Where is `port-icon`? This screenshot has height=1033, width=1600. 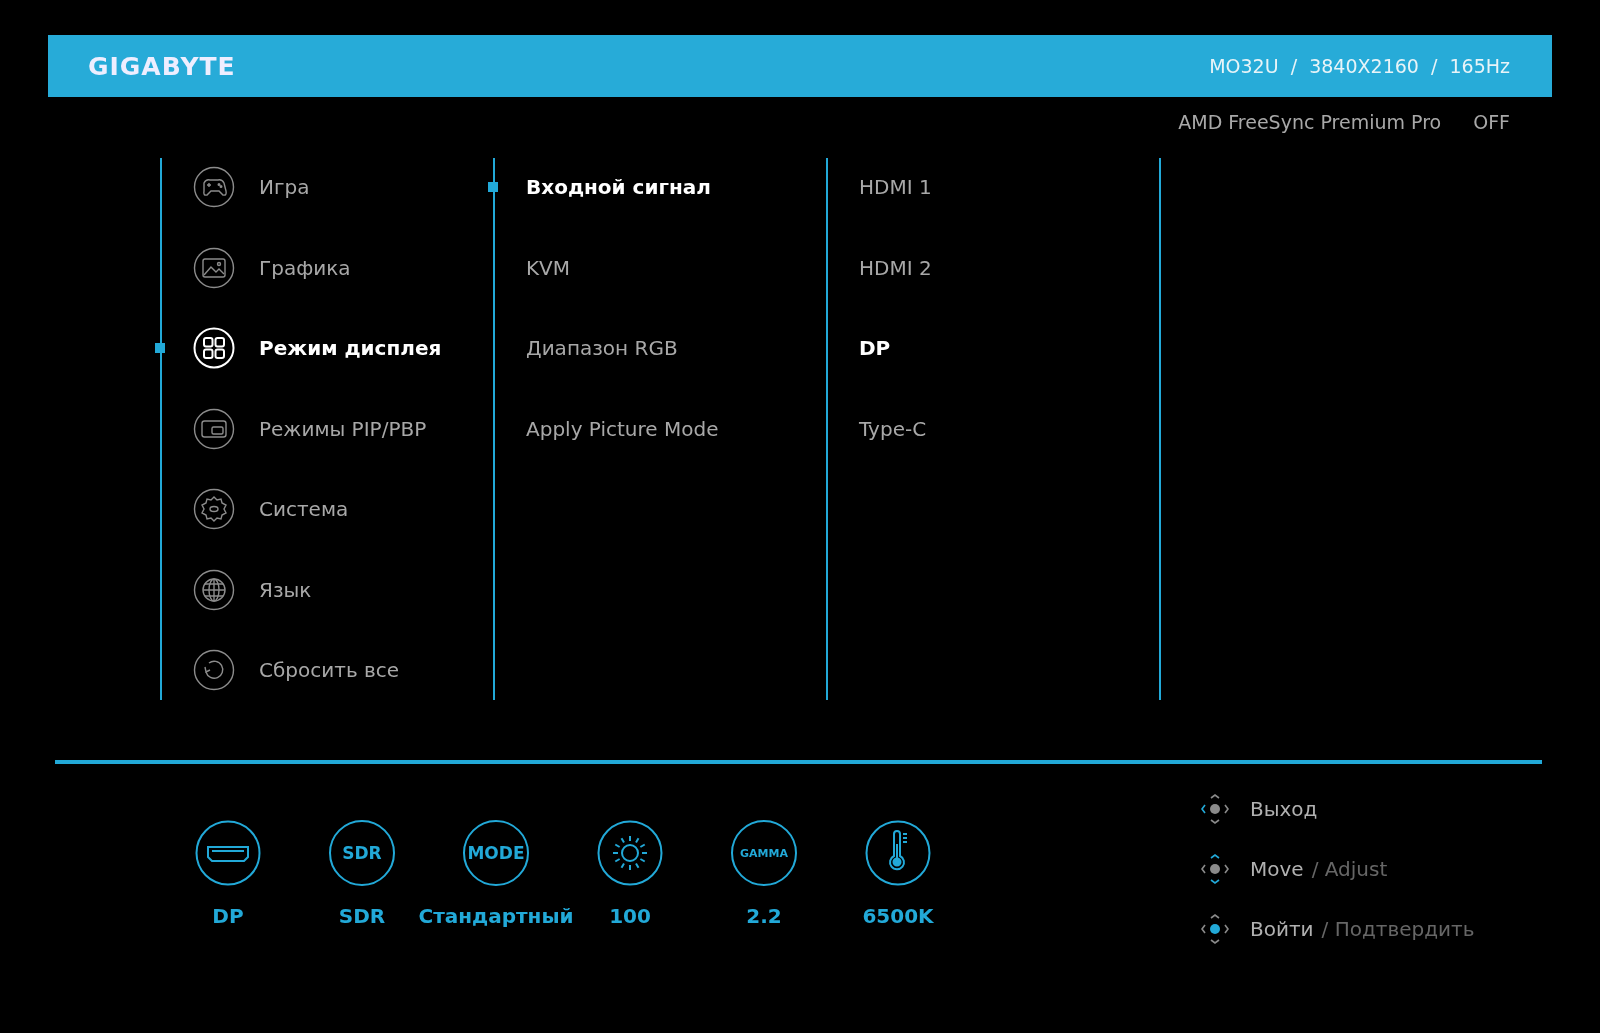 port-icon is located at coordinates (228, 853).